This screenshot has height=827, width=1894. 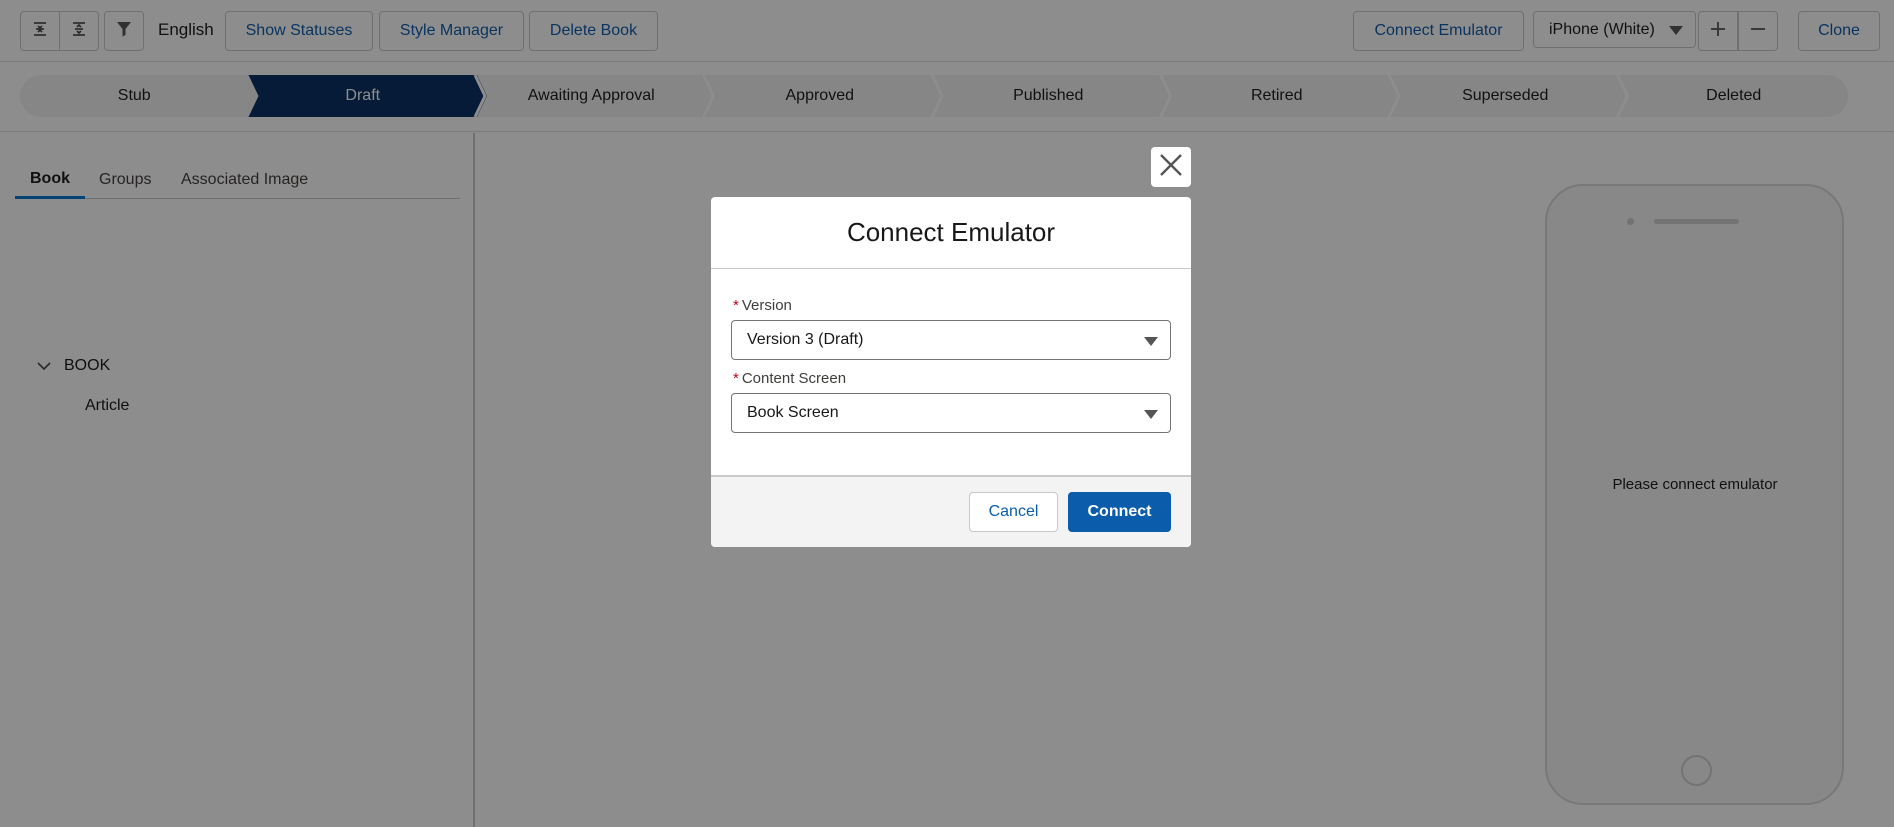 I want to click on connect-button: Connect, so click(x=1119, y=512).